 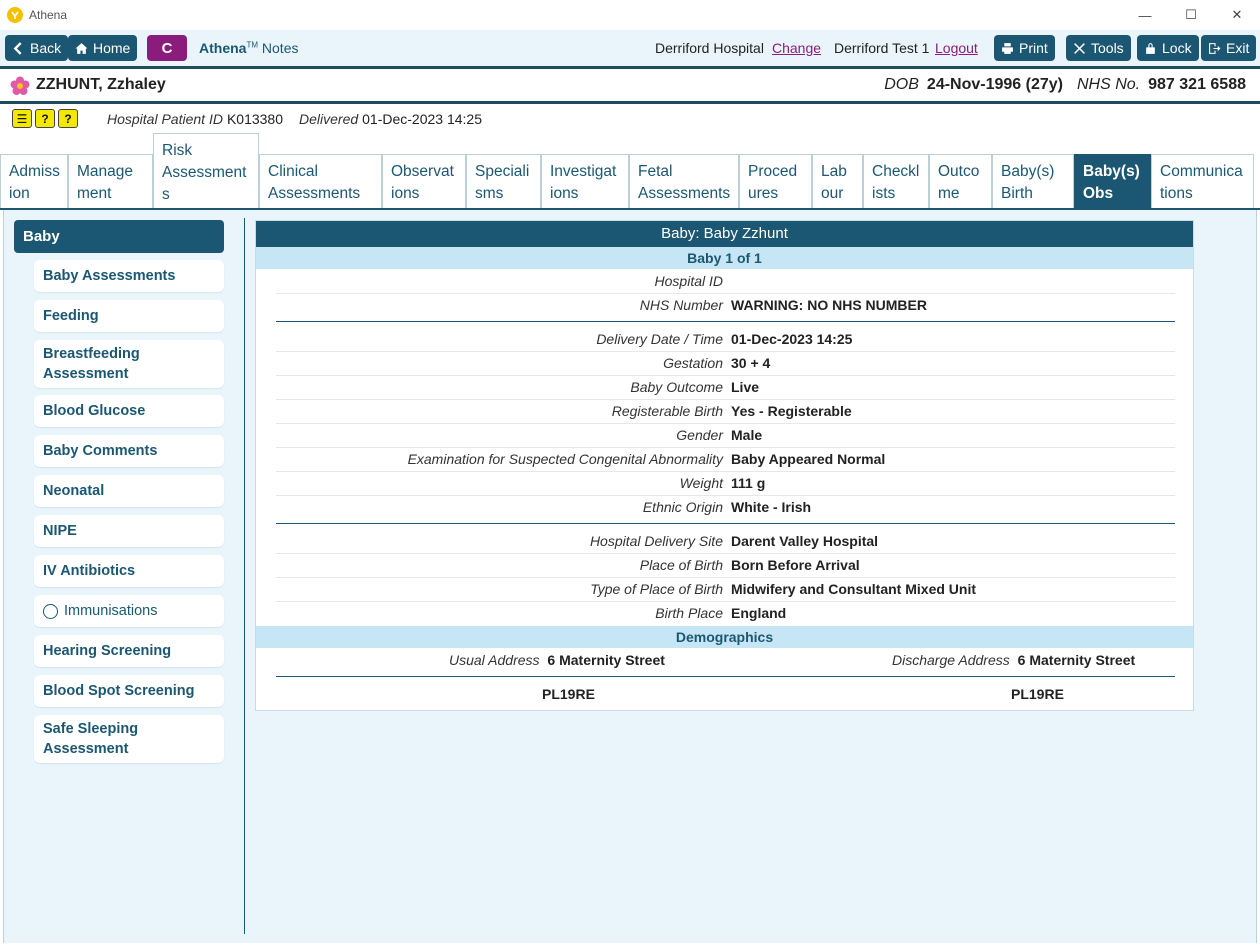 What do you see at coordinates (1191, 15) in the screenshot?
I see `maximize-button: ☐` at bounding box center [1191, 15].